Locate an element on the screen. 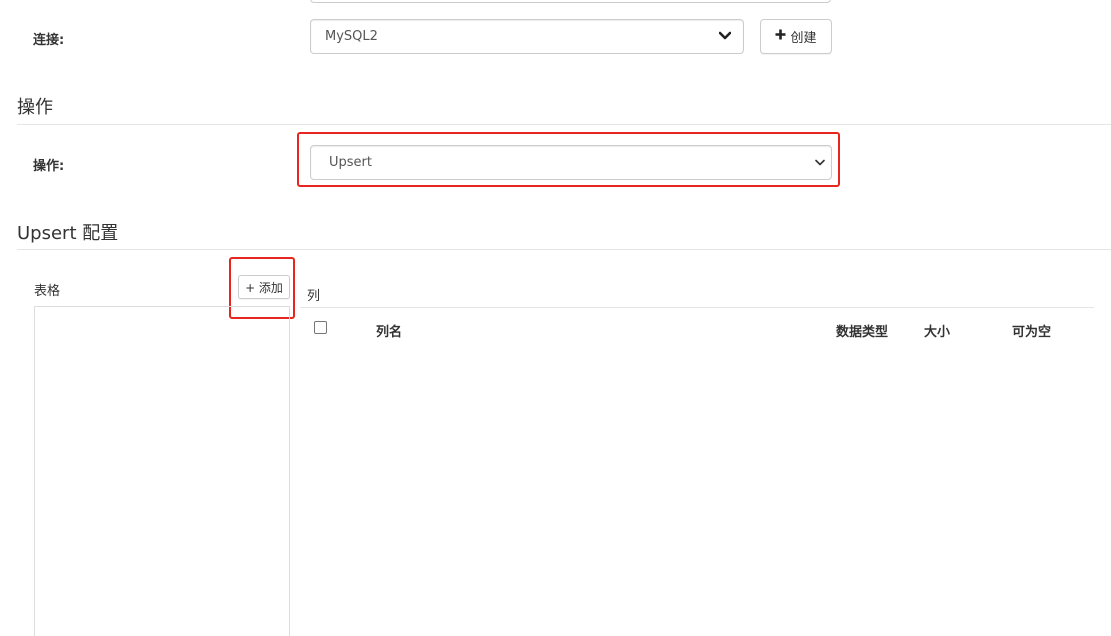 The image size is (1111, 636). add-button-label: + 添加 is located at coordinates (264, 287).